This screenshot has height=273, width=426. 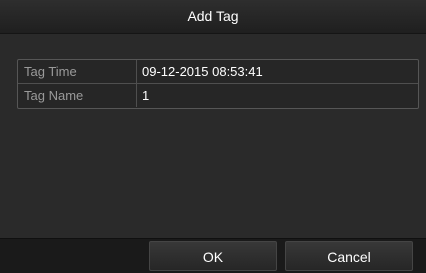 What do you see at coordinates (349, 256) in the screenshot?
I see `cancel-button: Cancel` at bounding box center [349, 256].